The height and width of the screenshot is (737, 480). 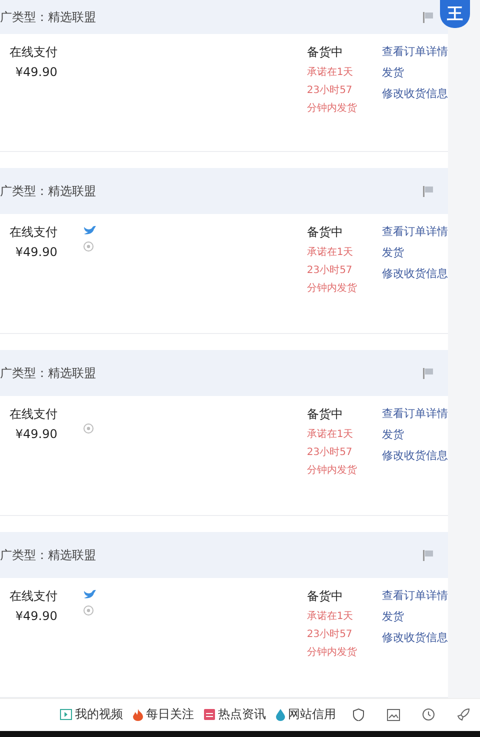 I want to click on clock-icon, so click(x=428, y=715).